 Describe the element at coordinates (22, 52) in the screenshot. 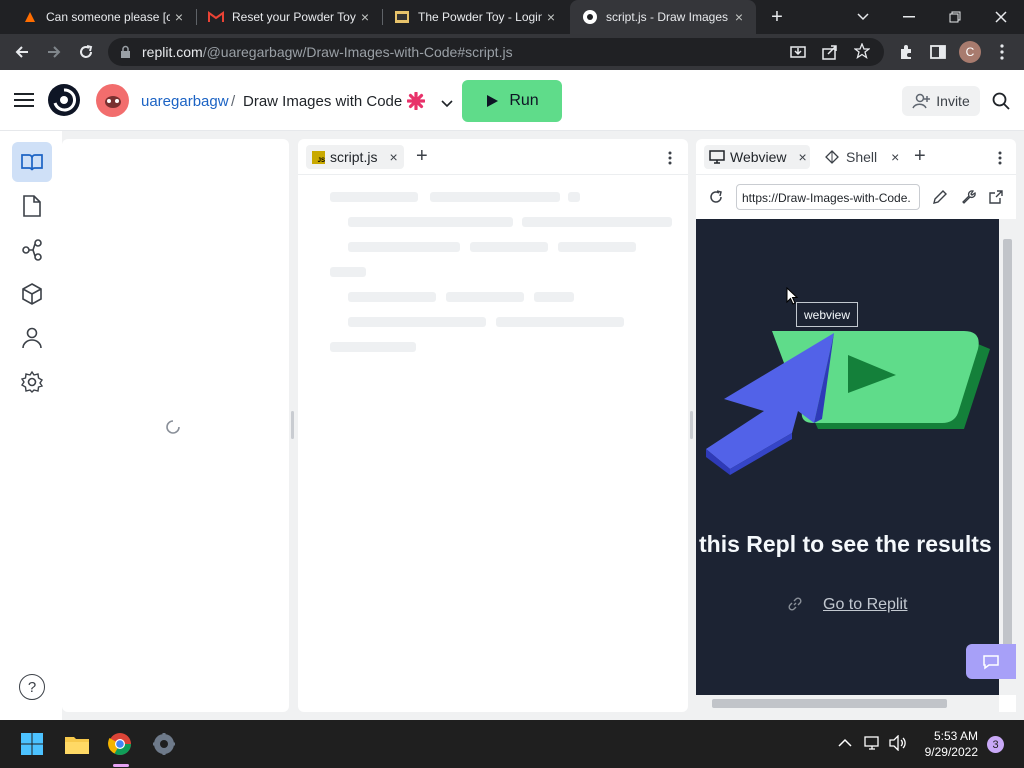

I see `back-icon` at that location.